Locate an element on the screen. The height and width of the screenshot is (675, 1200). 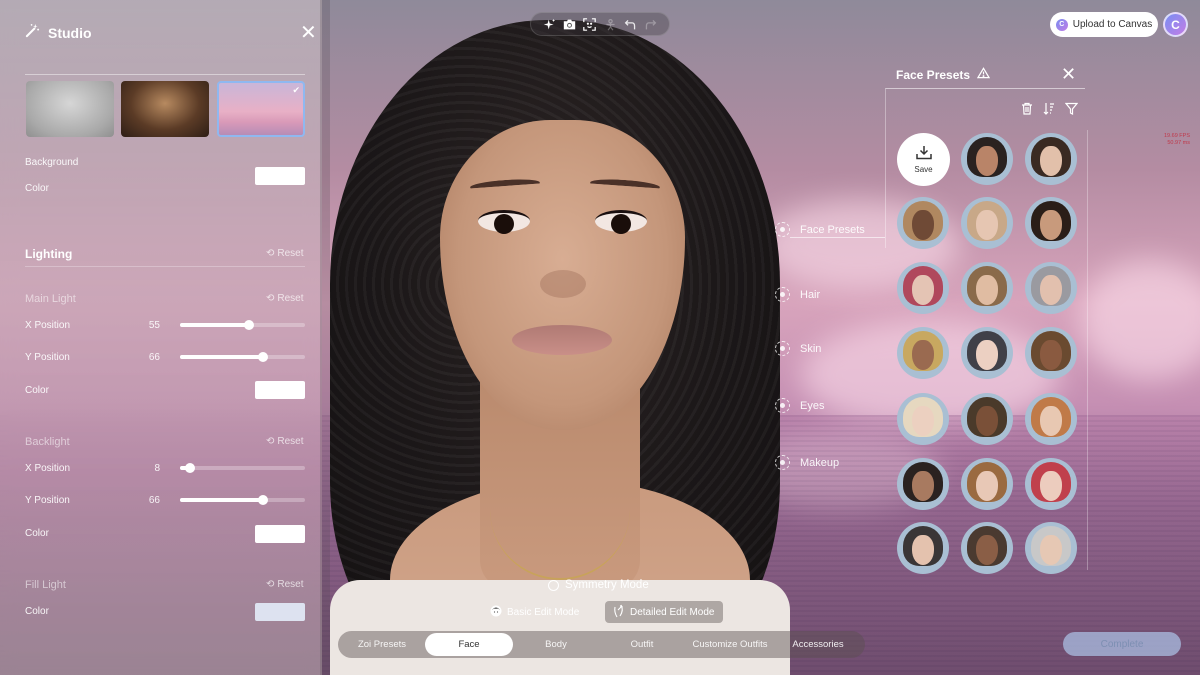
warning-icon is located at coordinates (983, 74).